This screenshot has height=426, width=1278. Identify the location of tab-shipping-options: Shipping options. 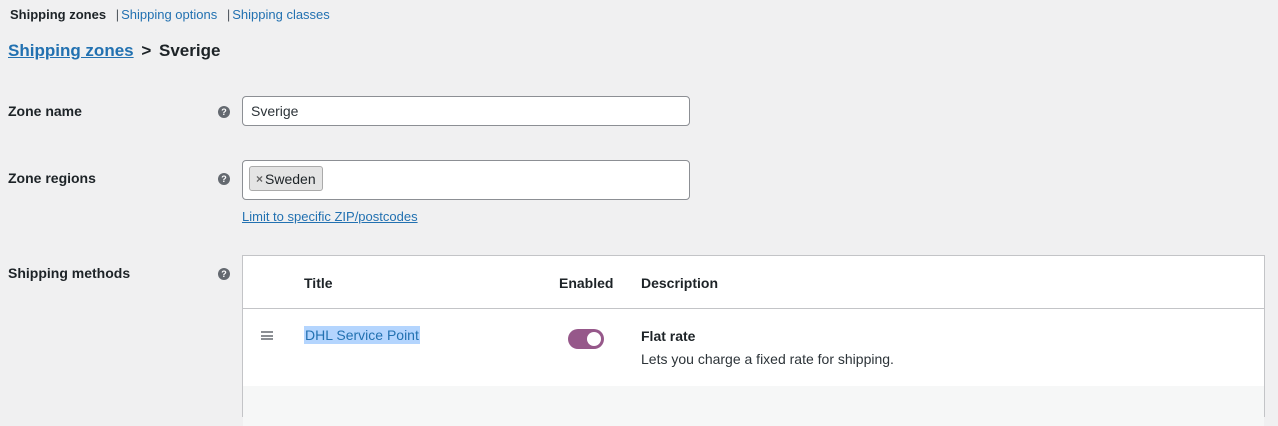
(169, 14).